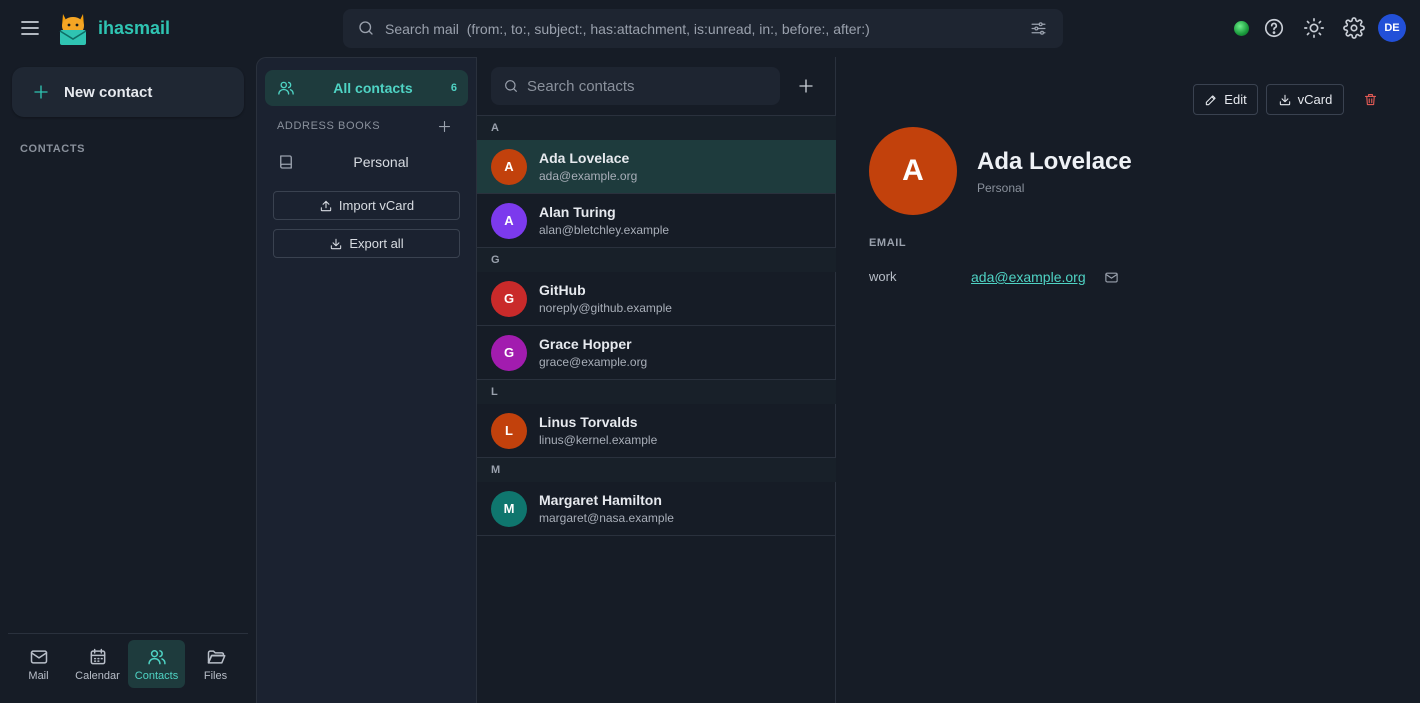  What do you see at coordinates (1392, 28) in the screenshot?
I see `user-avatar: DE` at bounding box center [1392, 28].